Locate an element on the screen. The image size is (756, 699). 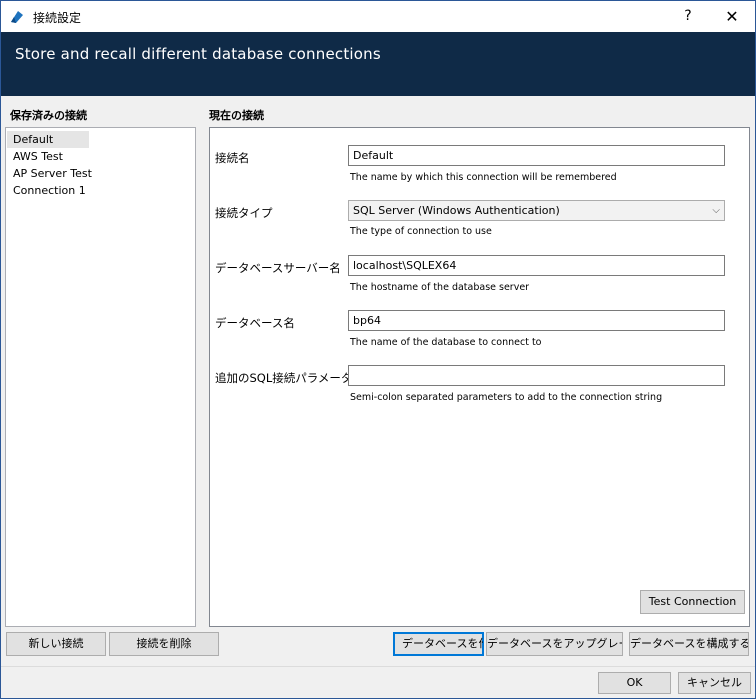
server-name-input: localhost\SQLEX64 is located at coordinates (536, 265).